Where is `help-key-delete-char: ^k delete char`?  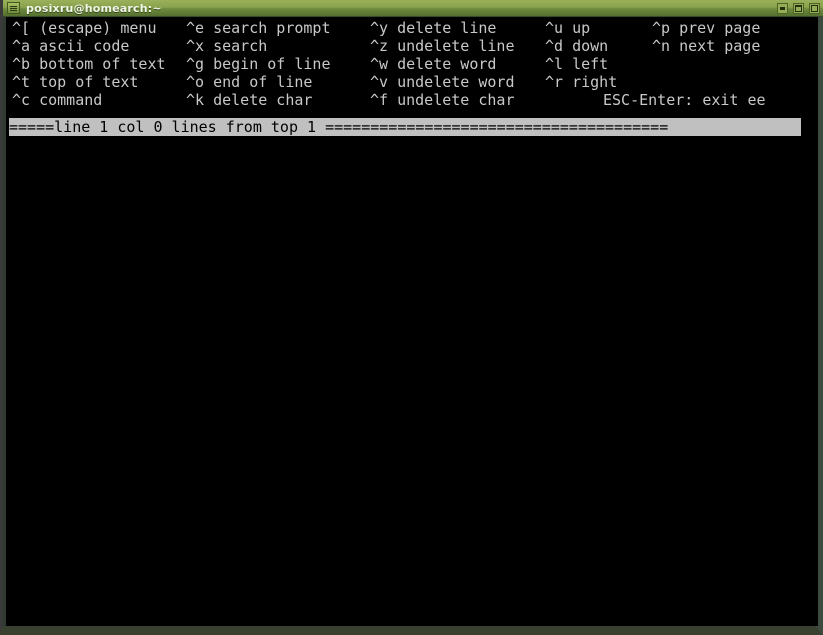
help-key-delete-char: ^k delete char is located at coordinates (249, 100).